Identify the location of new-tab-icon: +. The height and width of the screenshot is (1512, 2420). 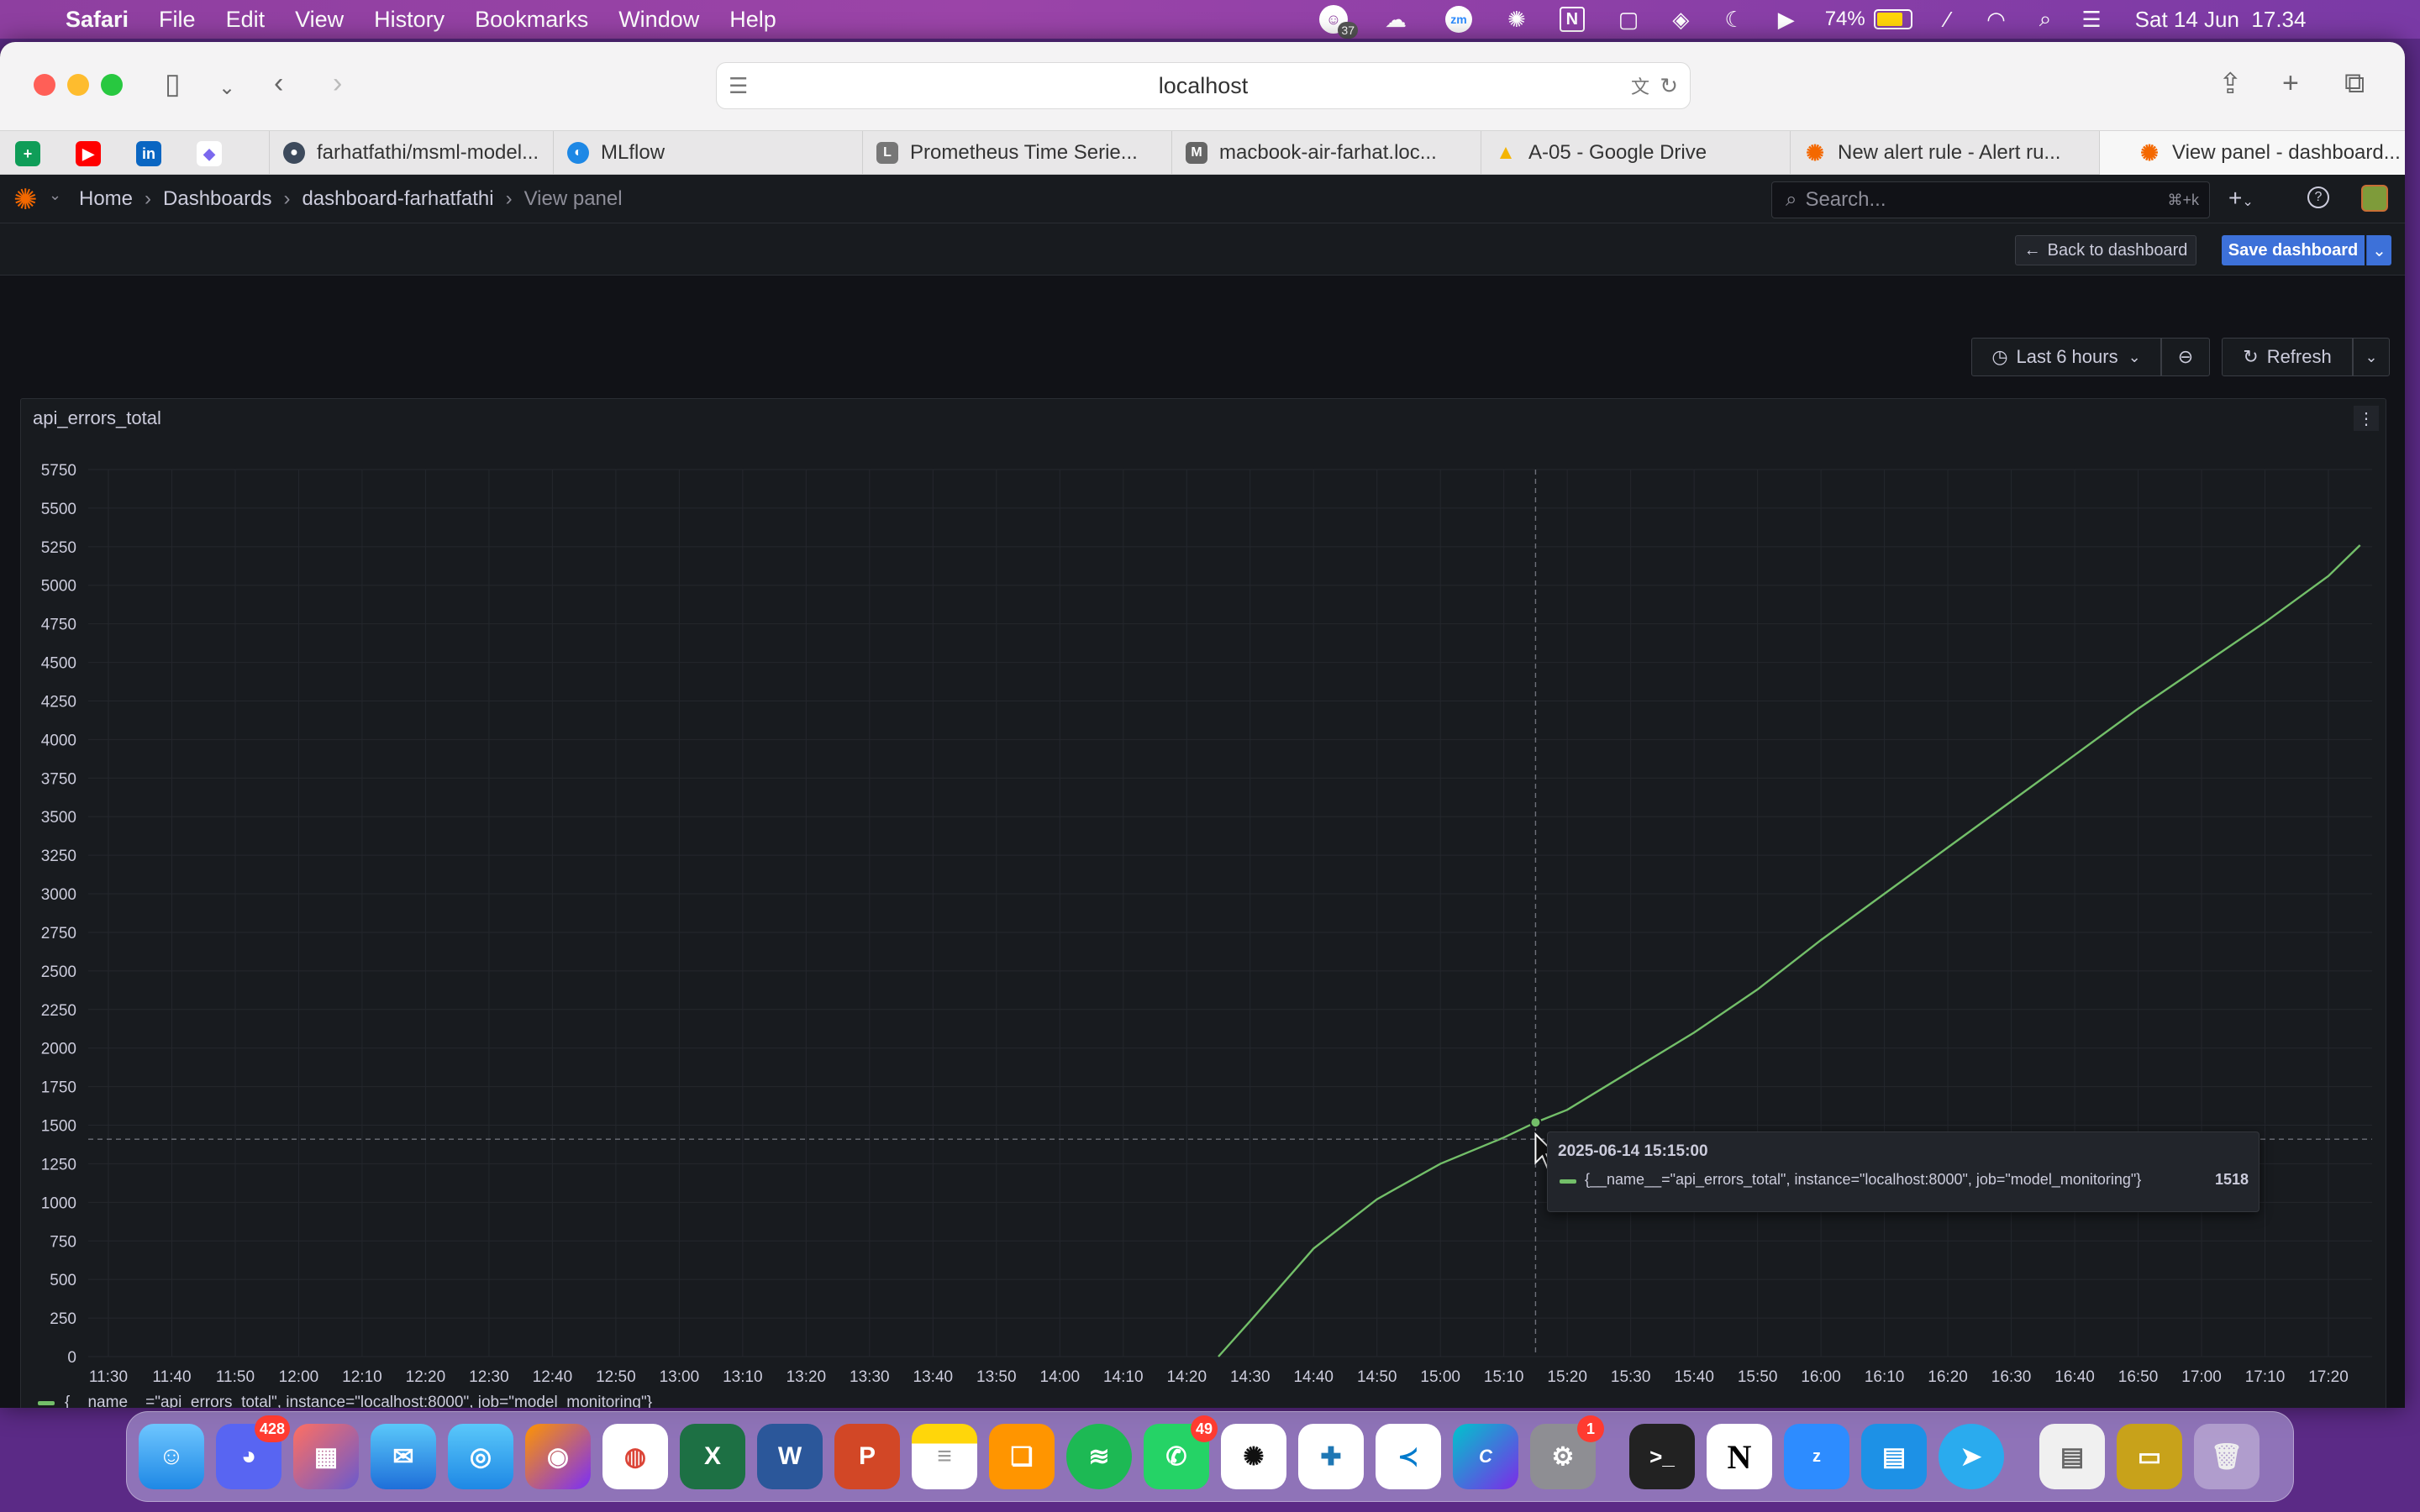
(2290, 83).